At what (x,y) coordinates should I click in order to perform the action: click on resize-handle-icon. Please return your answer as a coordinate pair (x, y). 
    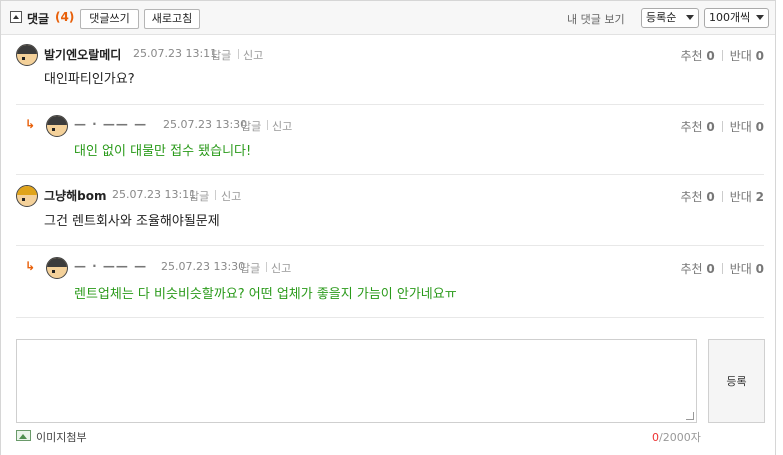
    Looking at the image, I should click on (690, 416).